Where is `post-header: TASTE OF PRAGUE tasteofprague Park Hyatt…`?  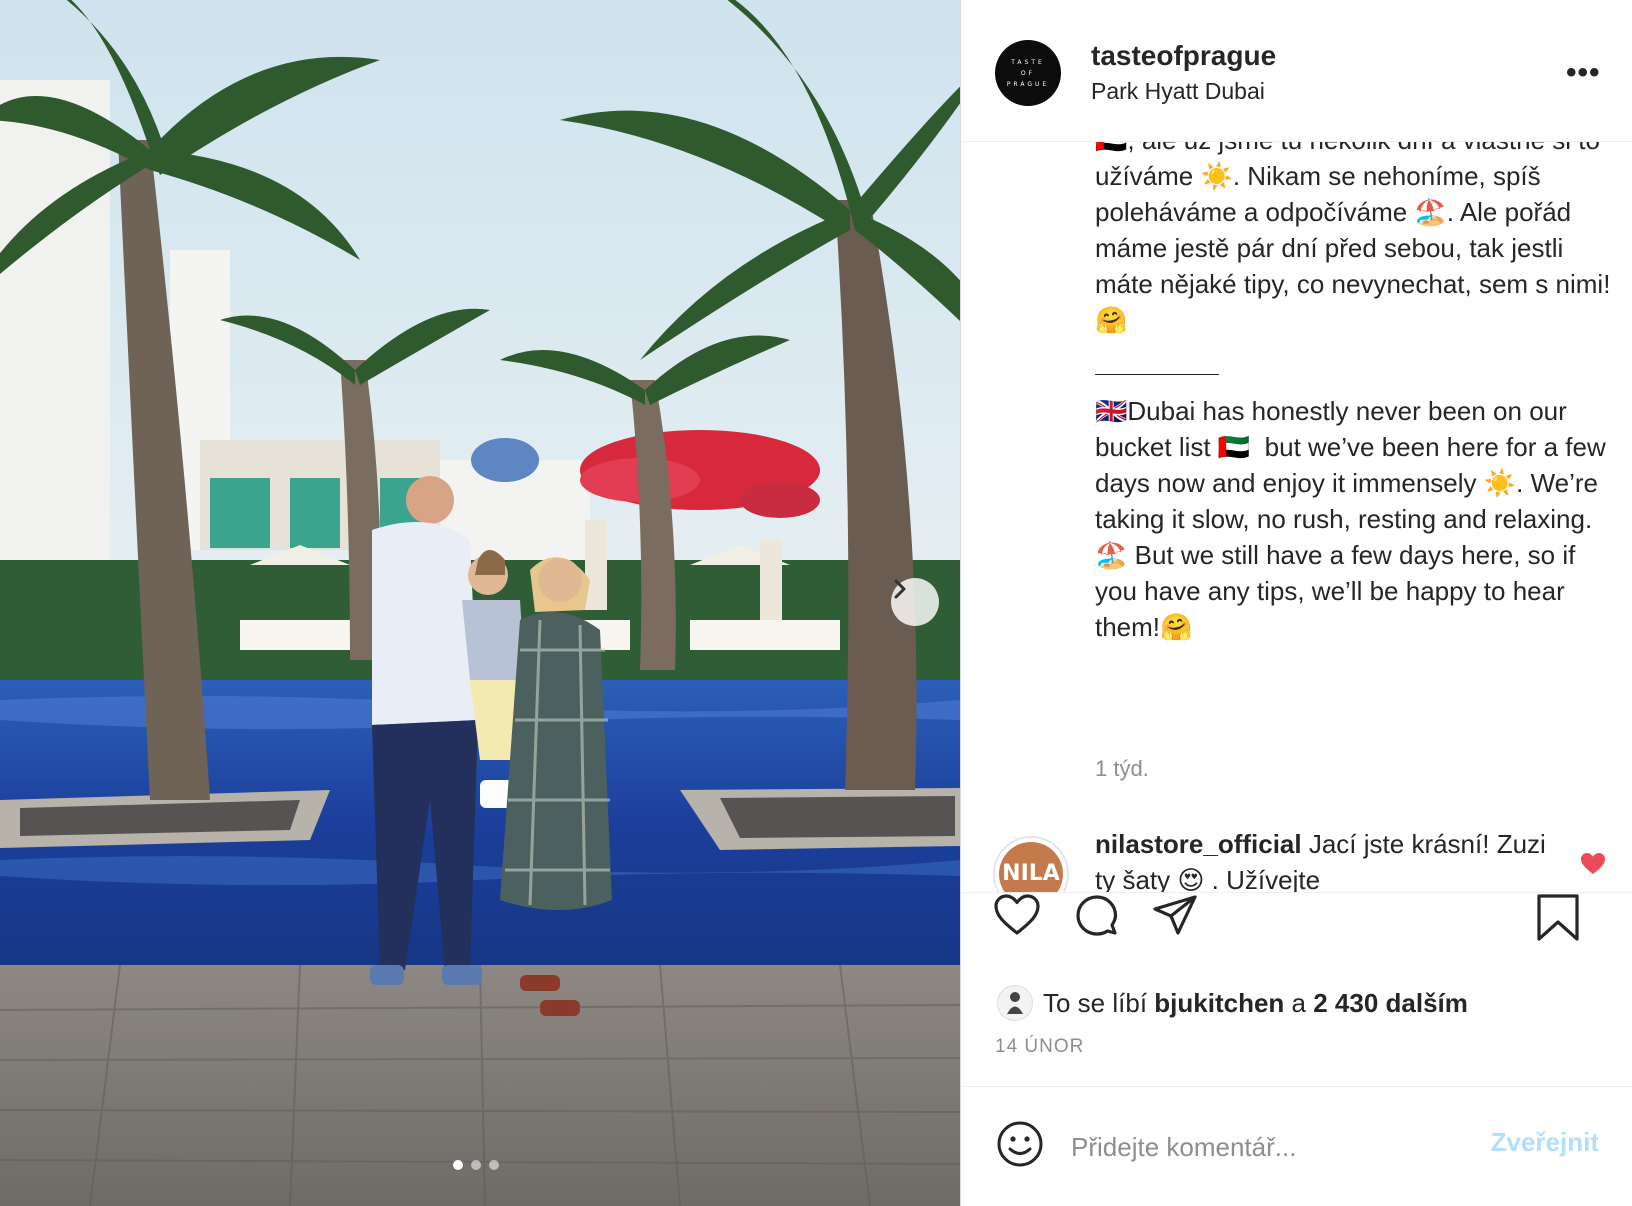 post-header: TASTE OF PRAGUE tasteofprague Park Hyatt… is located at coordinates (1296, 71).